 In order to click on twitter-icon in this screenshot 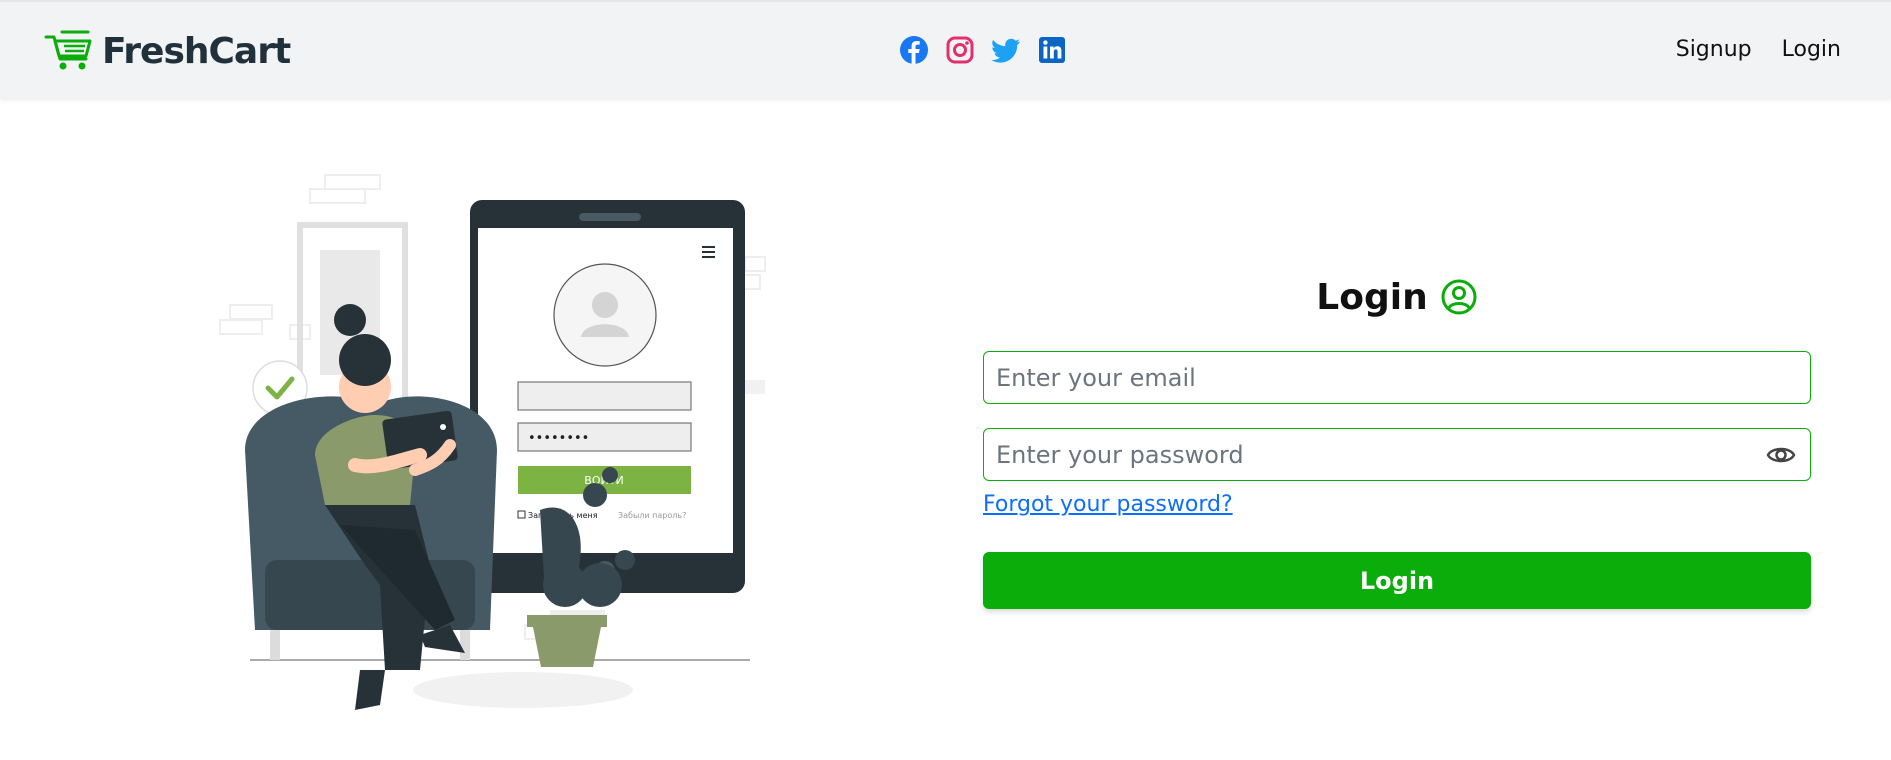, I will do `click(1006, 50)`.